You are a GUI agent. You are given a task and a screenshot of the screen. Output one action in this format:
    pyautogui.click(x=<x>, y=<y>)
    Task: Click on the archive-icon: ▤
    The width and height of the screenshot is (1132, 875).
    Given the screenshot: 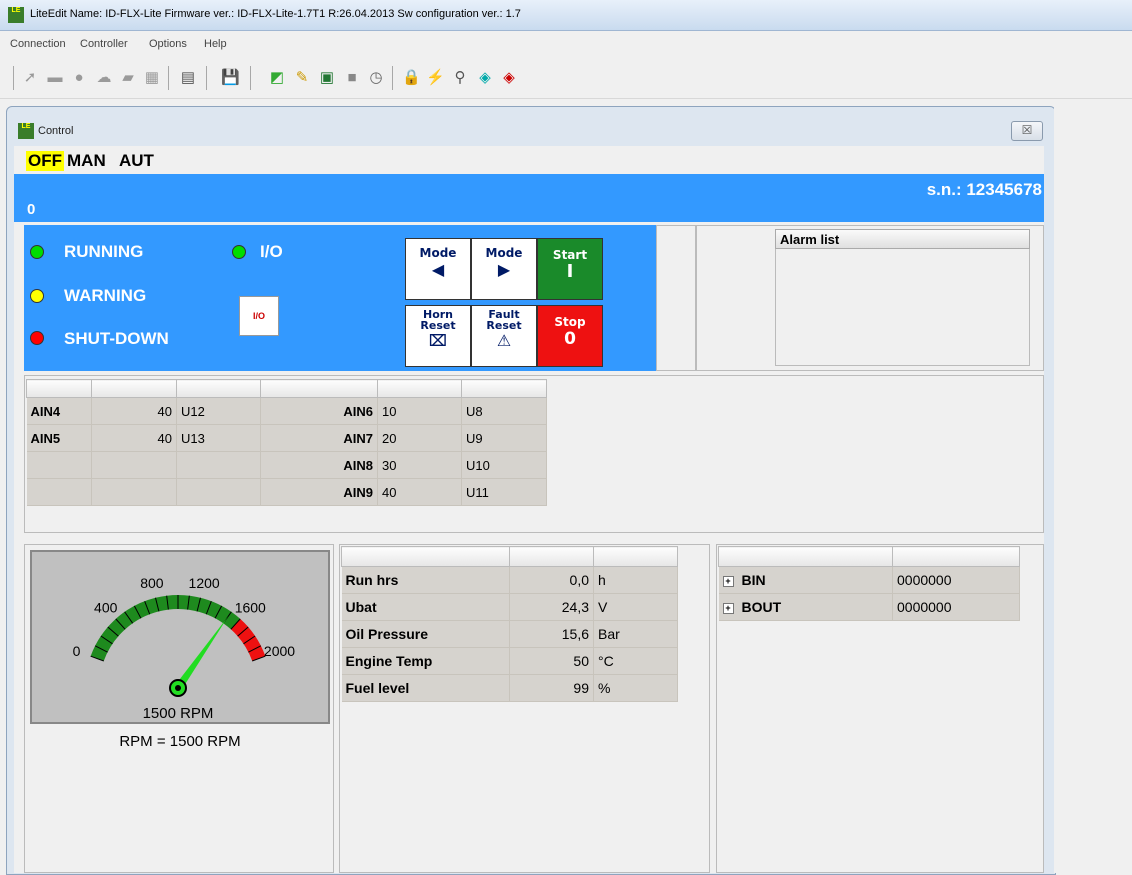 What is the action you would take?
    pyautogui.click(x=188, y=78)
    